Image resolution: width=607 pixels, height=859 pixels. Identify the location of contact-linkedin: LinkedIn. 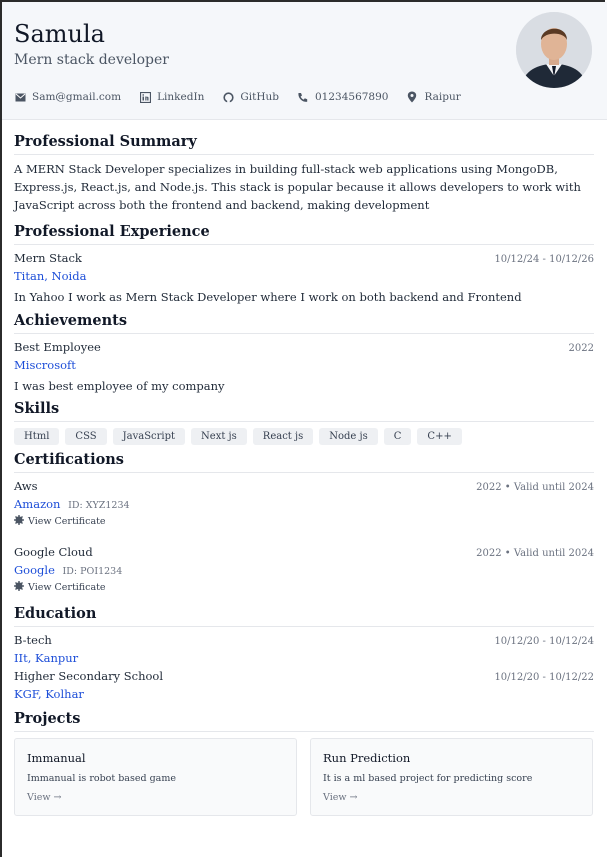
(171, 97).